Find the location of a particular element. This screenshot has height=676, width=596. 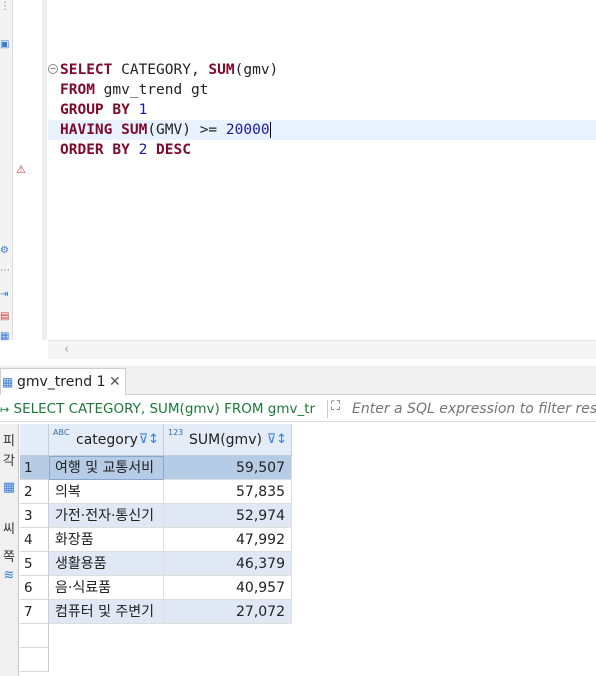

column-header-category: ABC category ⊽↕ is located at coordinates (106, 440).